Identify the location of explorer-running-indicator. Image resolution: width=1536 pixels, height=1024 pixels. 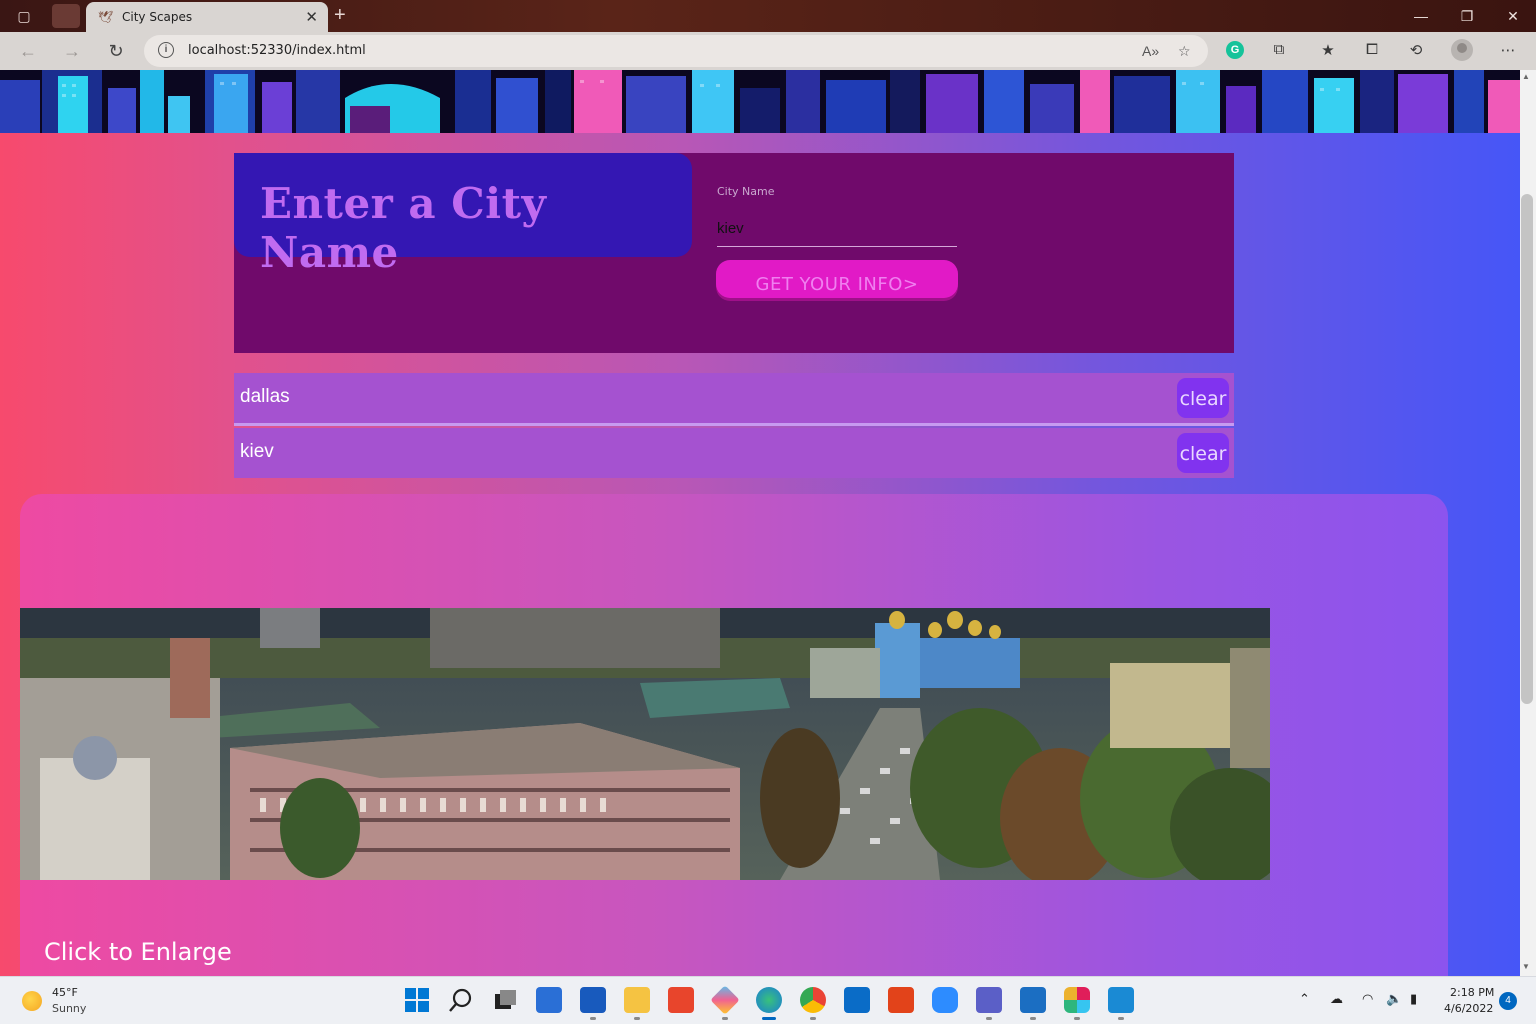
(637, 1018).